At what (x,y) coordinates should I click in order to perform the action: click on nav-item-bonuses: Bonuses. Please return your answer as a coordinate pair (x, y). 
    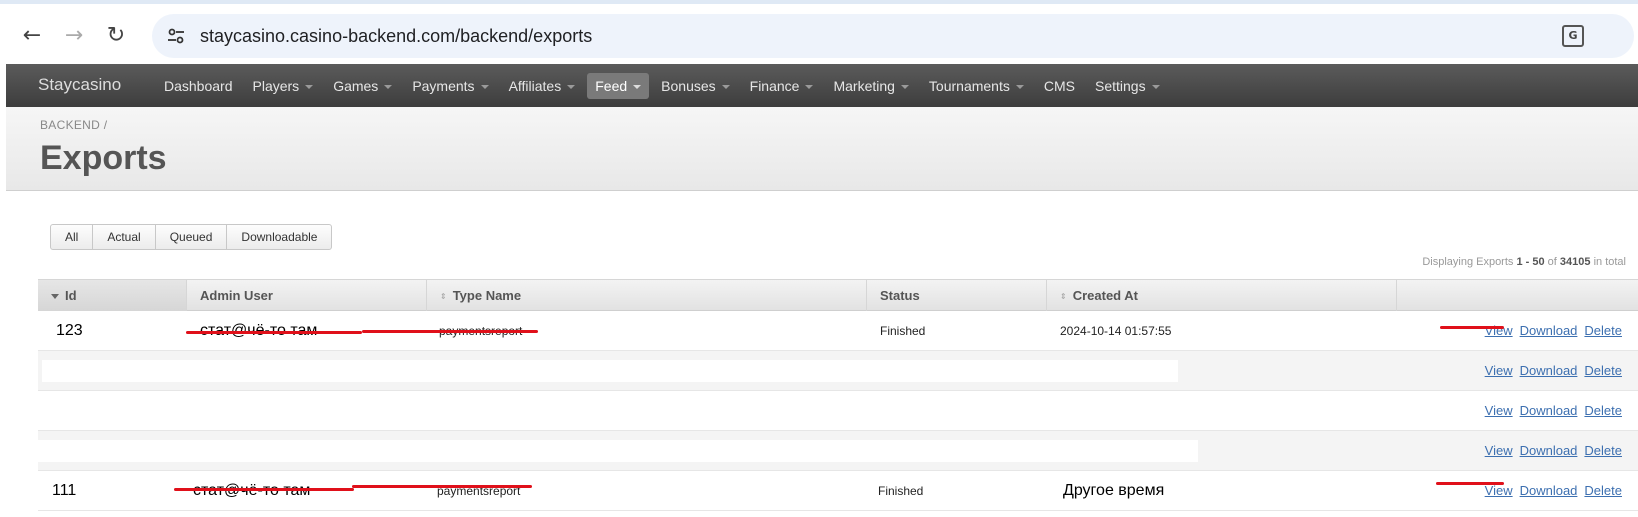
    Looking at the image, I should click on (695, 86).